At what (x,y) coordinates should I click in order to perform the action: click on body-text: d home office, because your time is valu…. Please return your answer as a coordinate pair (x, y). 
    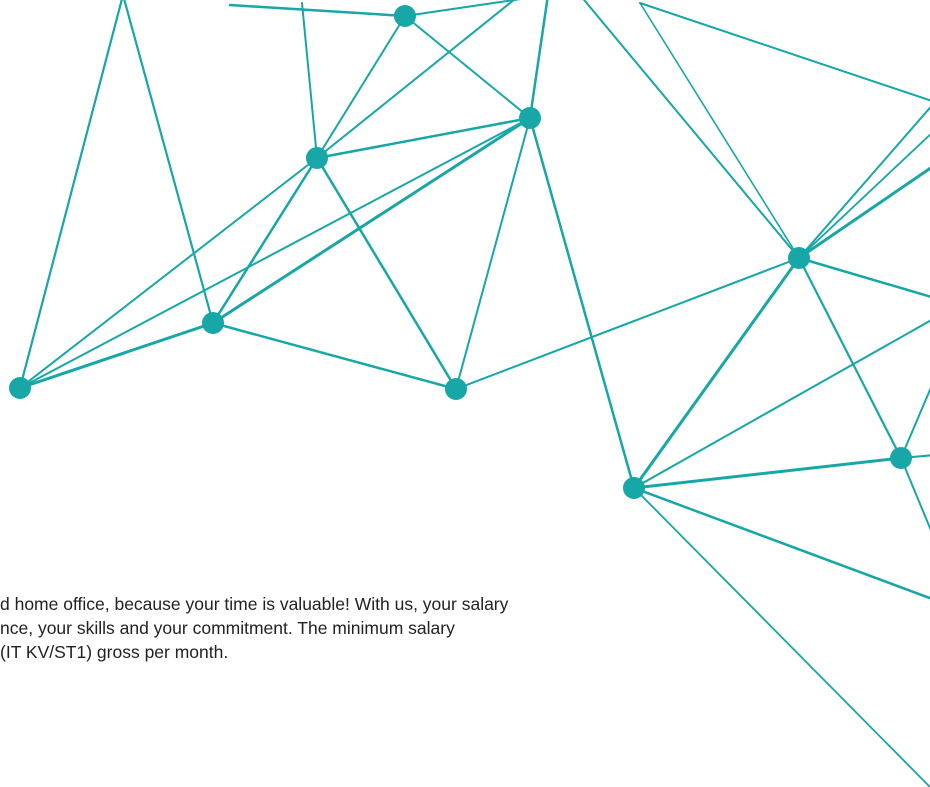
    Looking at the image, I should click on (350, 628).